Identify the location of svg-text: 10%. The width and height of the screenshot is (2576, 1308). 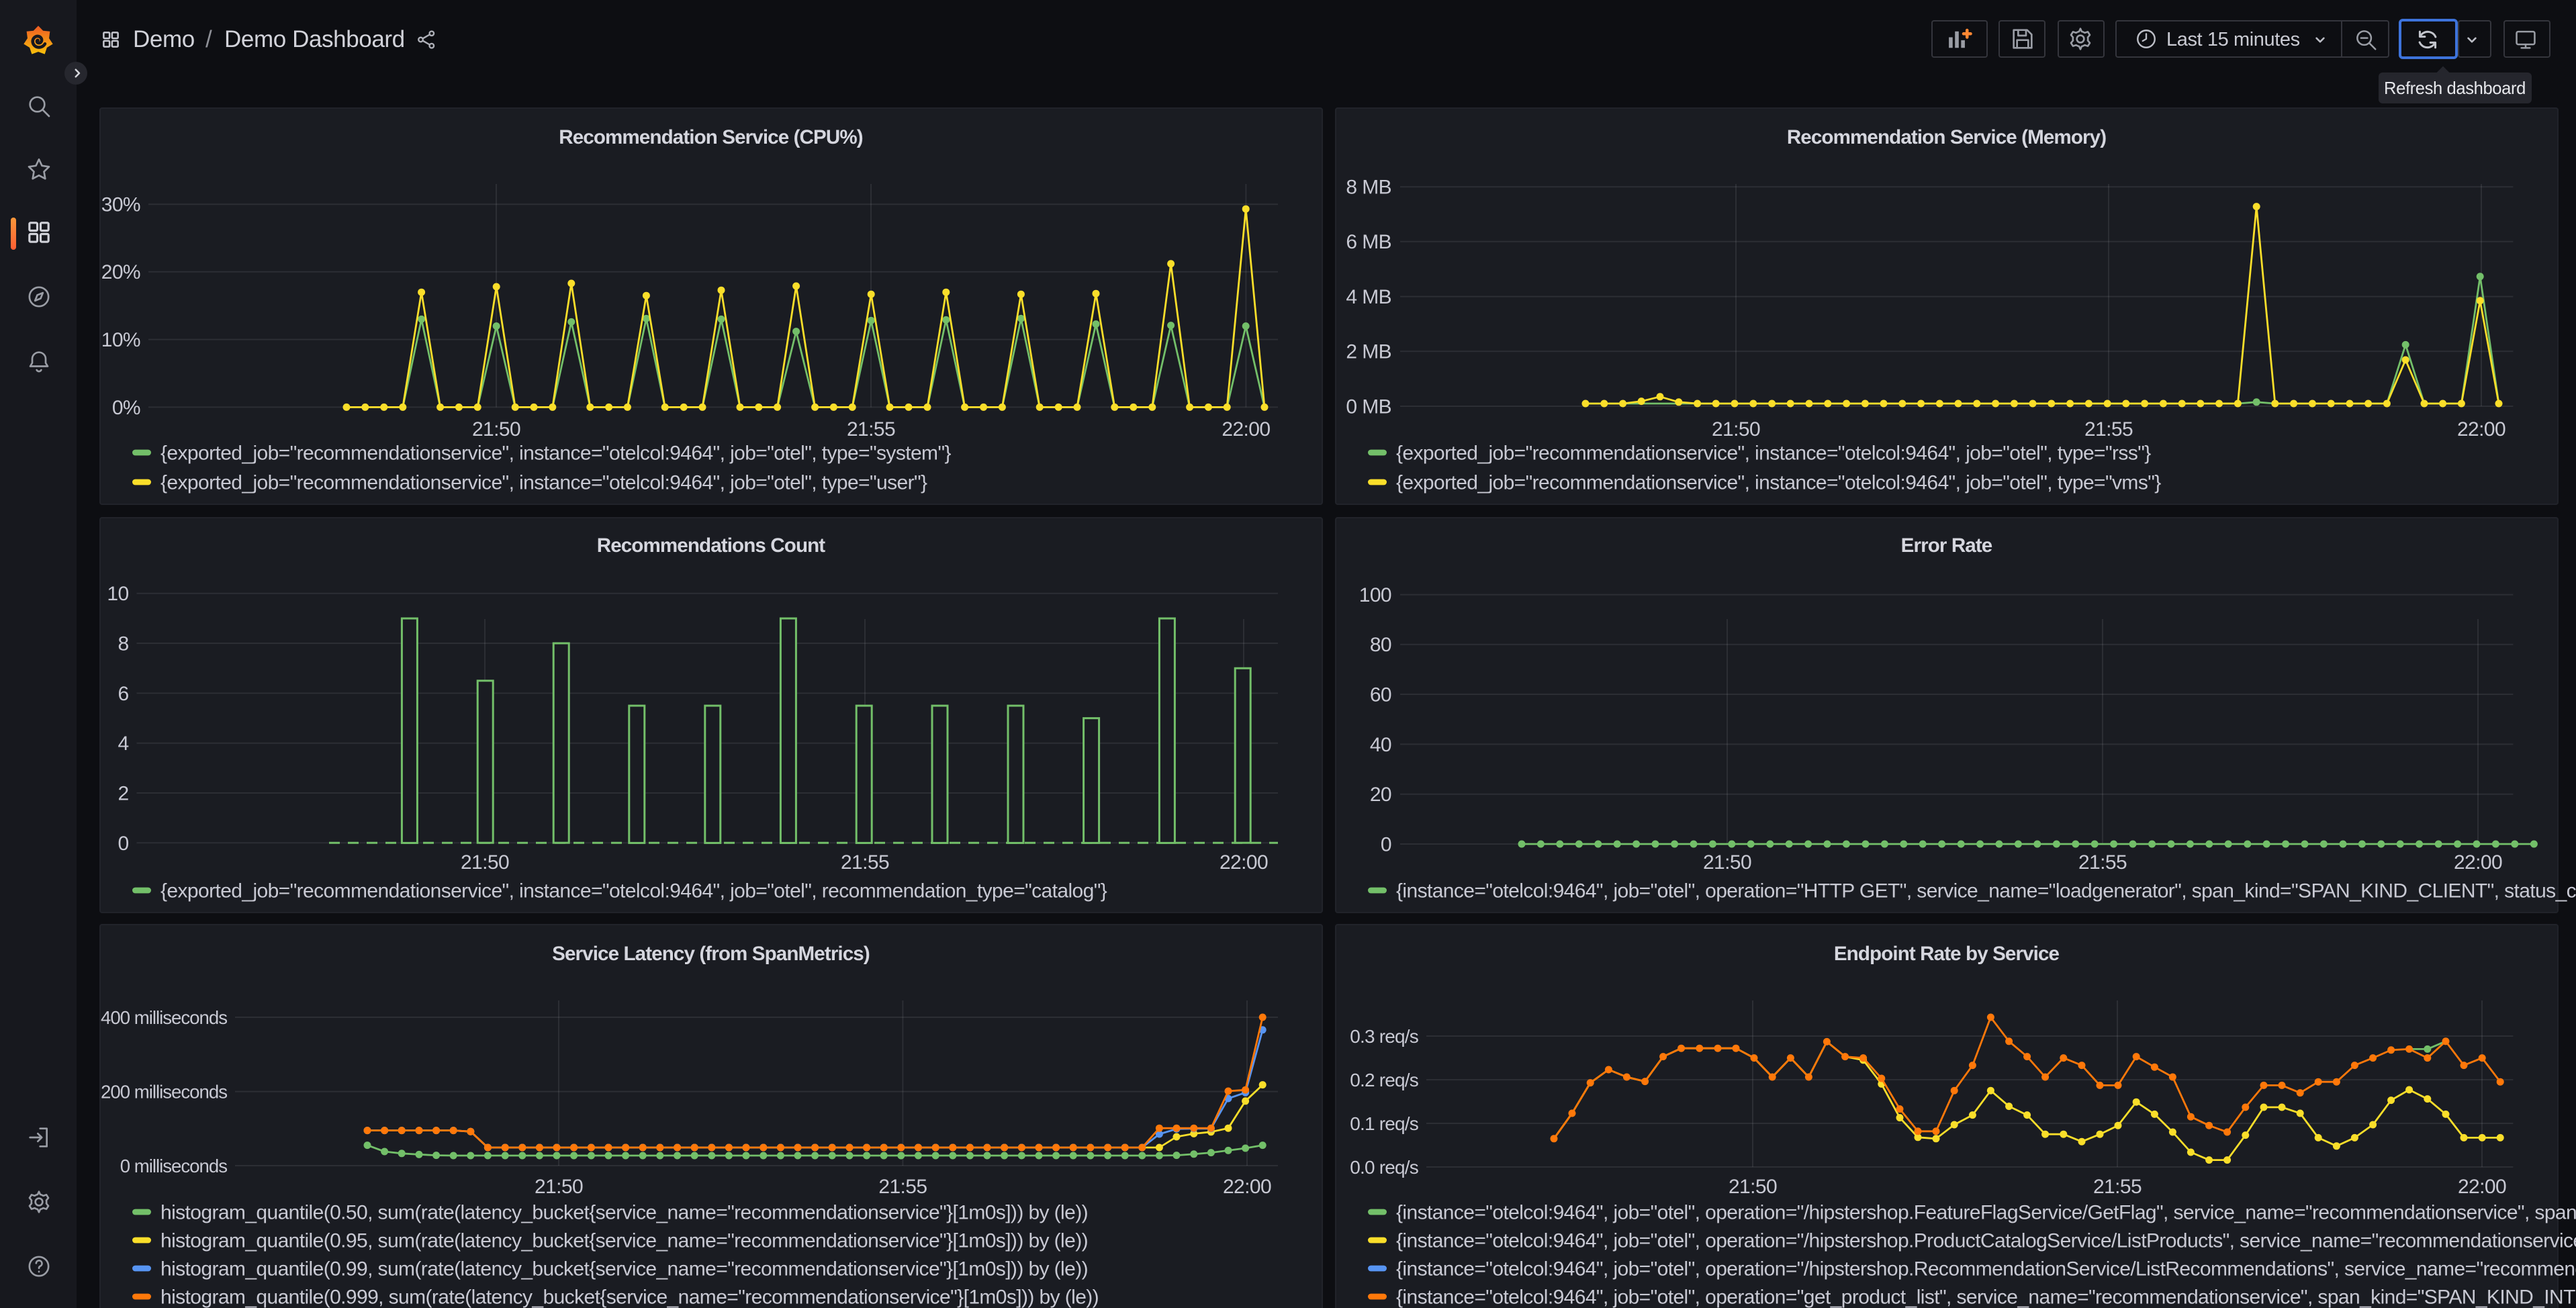
(120, 340).